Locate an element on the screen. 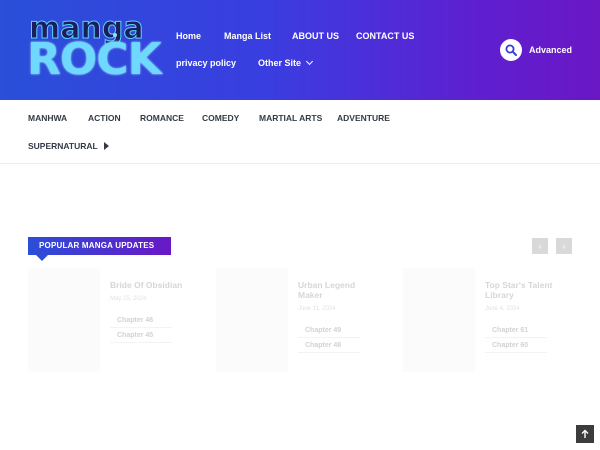 The image size is (600, 450). carousel-next-button: › is located at coordinates (564, 246).